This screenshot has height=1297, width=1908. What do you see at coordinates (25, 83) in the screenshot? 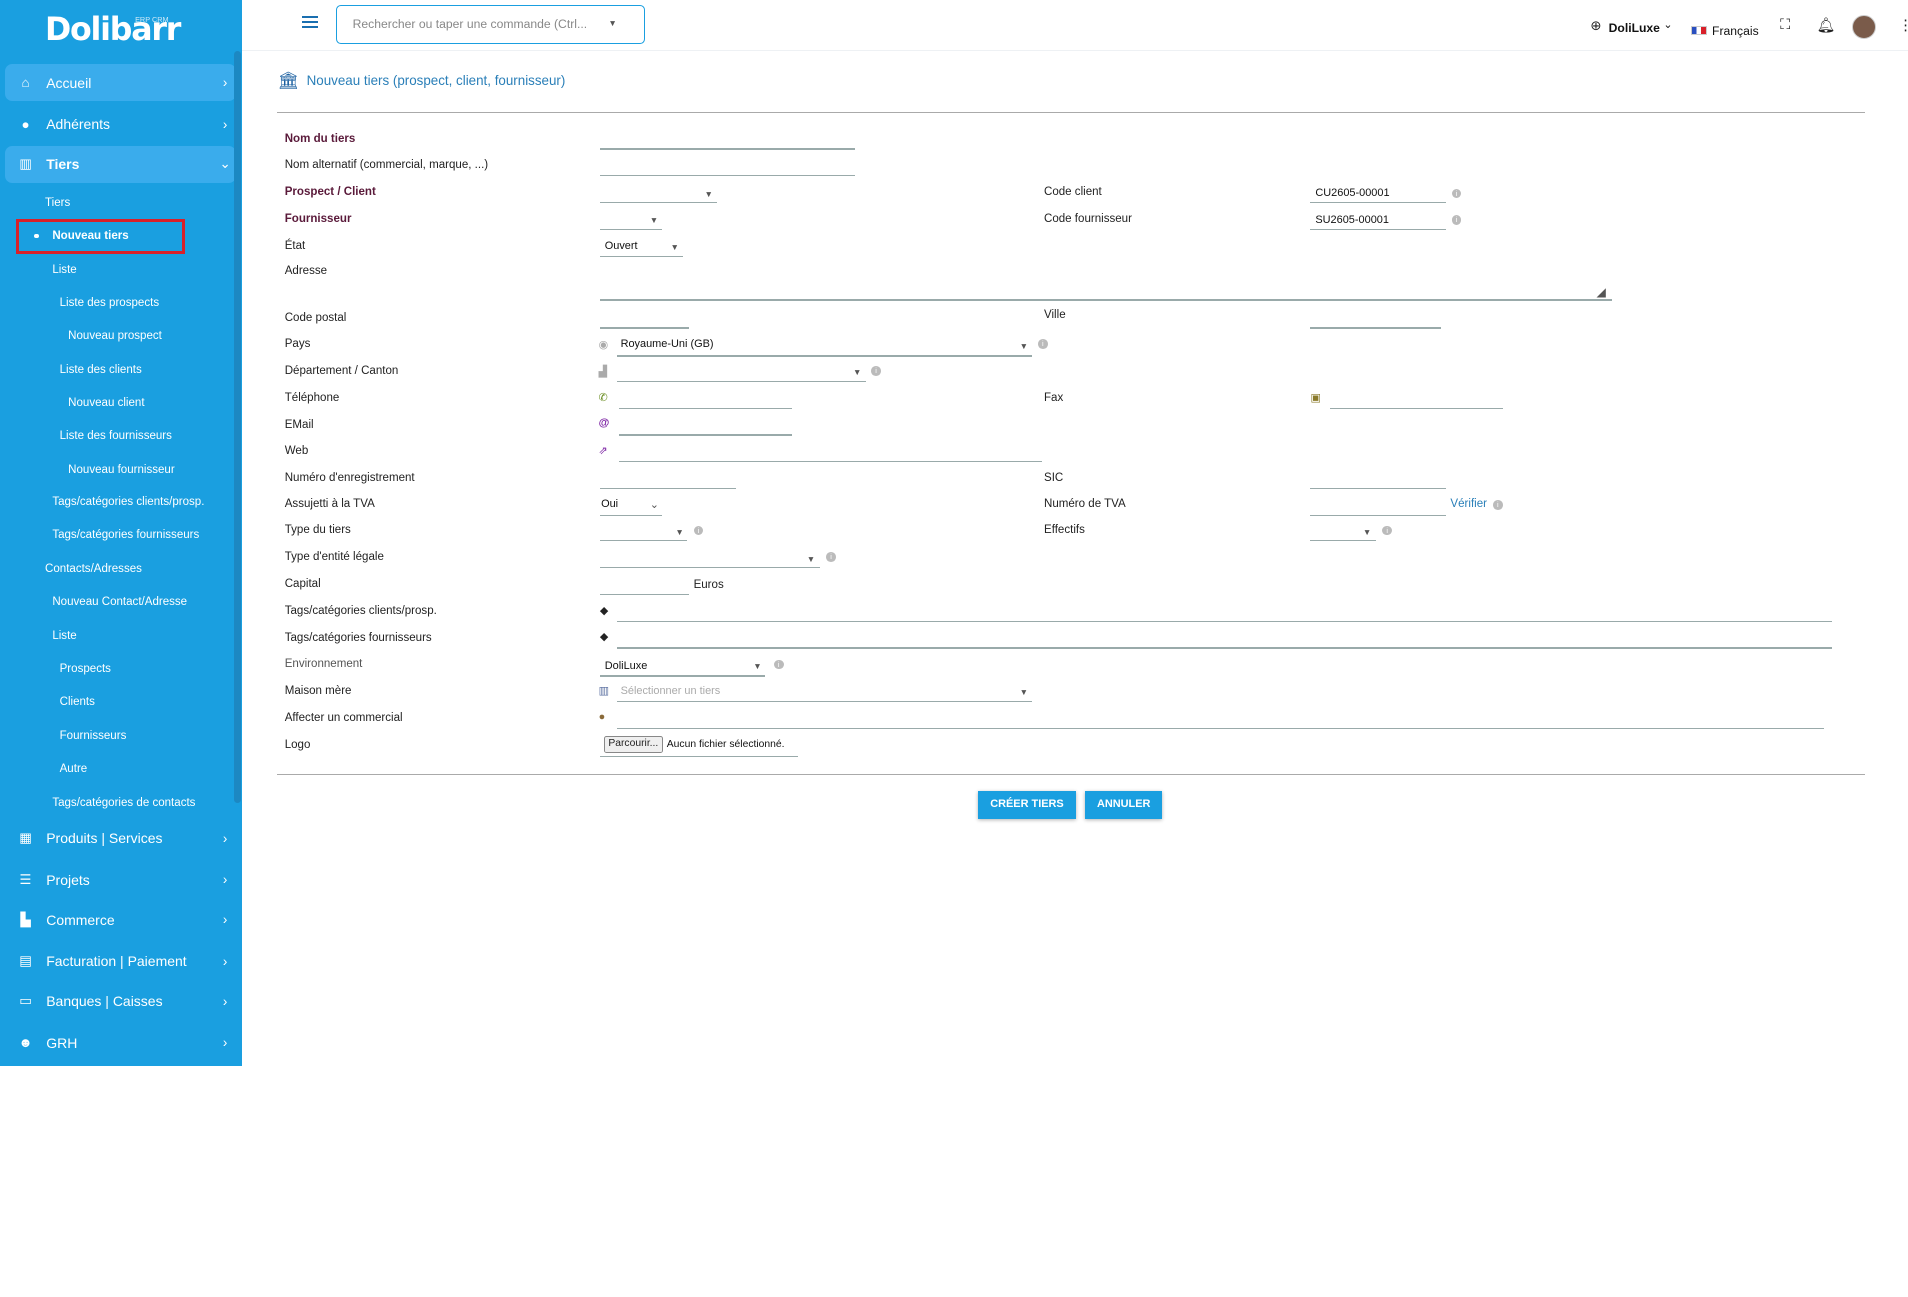
I see `home-icon: ⌂` at bounding box center [25, 83].